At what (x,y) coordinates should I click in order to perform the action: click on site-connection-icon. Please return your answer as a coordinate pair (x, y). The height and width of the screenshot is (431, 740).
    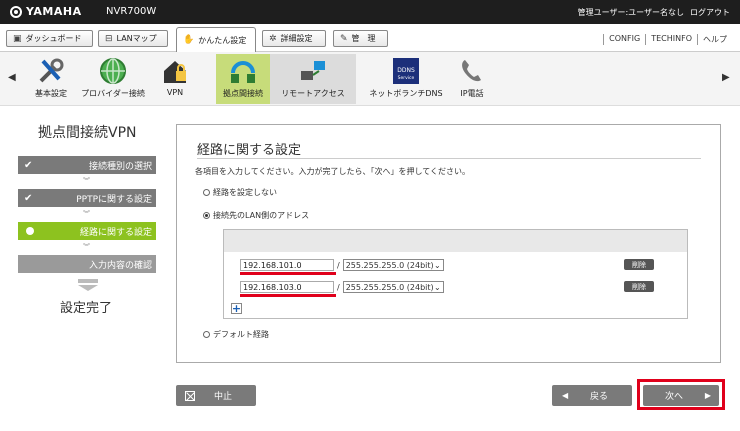
    Looking at the image, I should click on (243, 71).